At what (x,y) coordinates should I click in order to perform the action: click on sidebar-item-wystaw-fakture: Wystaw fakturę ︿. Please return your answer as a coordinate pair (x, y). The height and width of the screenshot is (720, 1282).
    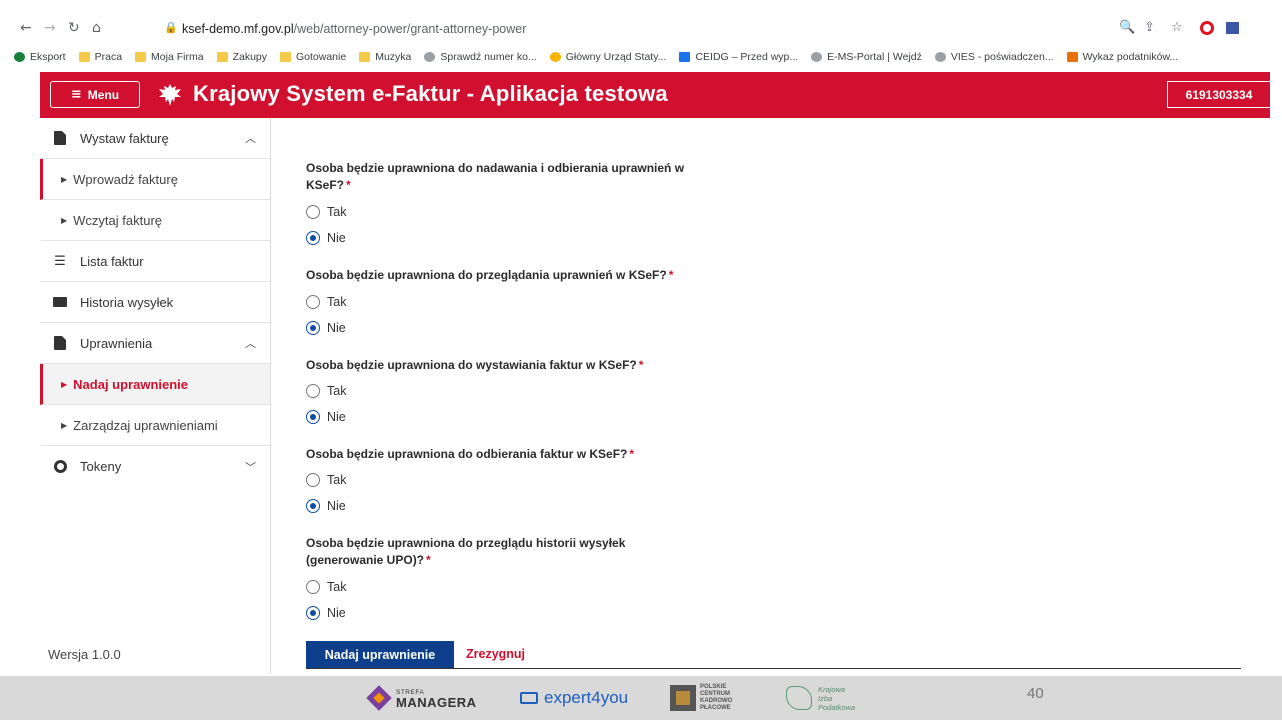
    Looking at the image, I should click on (155, 138).